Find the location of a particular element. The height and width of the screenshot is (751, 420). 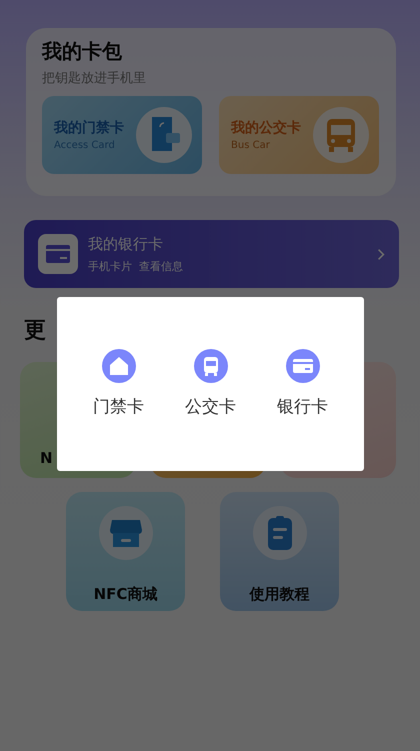

card-title: 我的公交卡 is located at coordinates (266, 128).